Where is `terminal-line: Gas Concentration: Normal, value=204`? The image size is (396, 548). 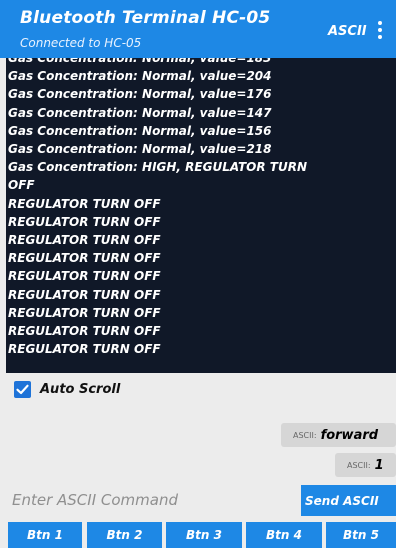 terminal-line: Gas Concentration: Normal, value=204 is located at coordinates (140, 76).